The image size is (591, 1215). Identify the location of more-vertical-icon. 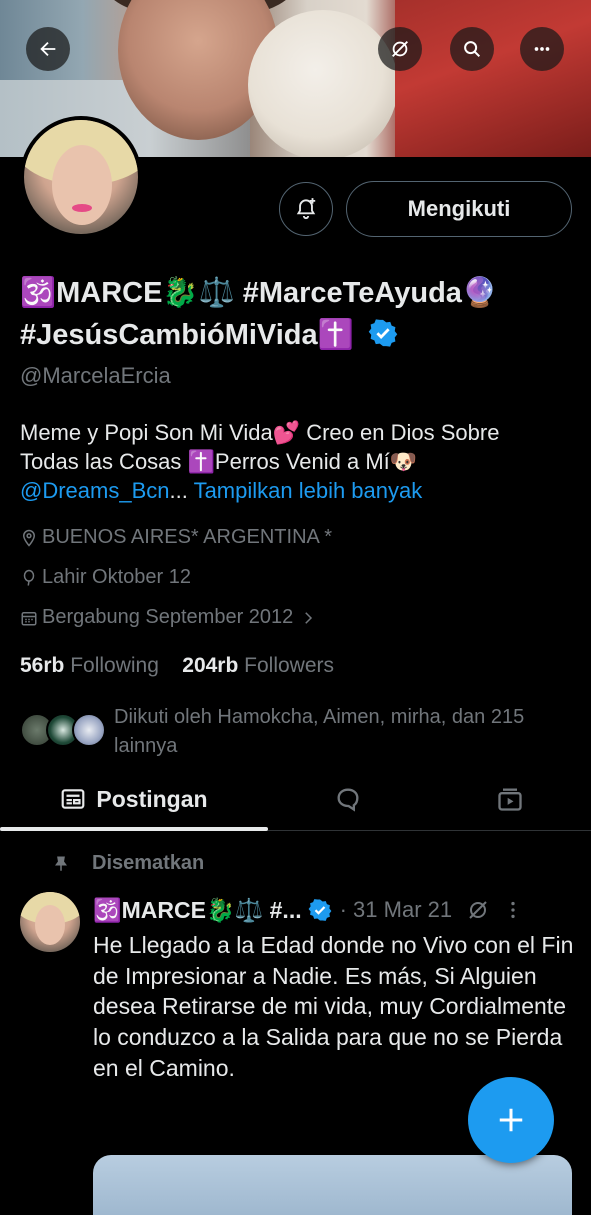
(513, 910).